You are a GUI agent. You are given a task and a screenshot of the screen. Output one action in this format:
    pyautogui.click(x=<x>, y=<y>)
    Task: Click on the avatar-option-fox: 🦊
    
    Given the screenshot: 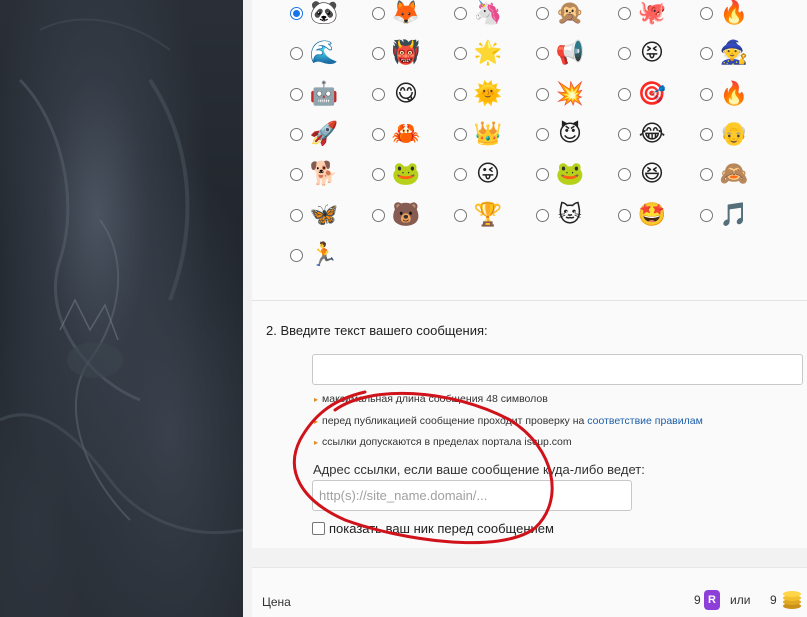 What is the action you would take?
    pyautogui.click(x=407, y=14)
    